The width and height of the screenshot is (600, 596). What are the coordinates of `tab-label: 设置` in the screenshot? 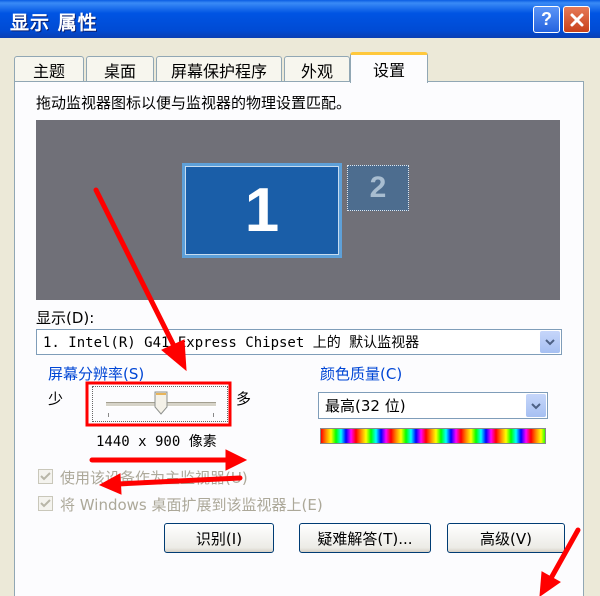 It's located at (388, 70).